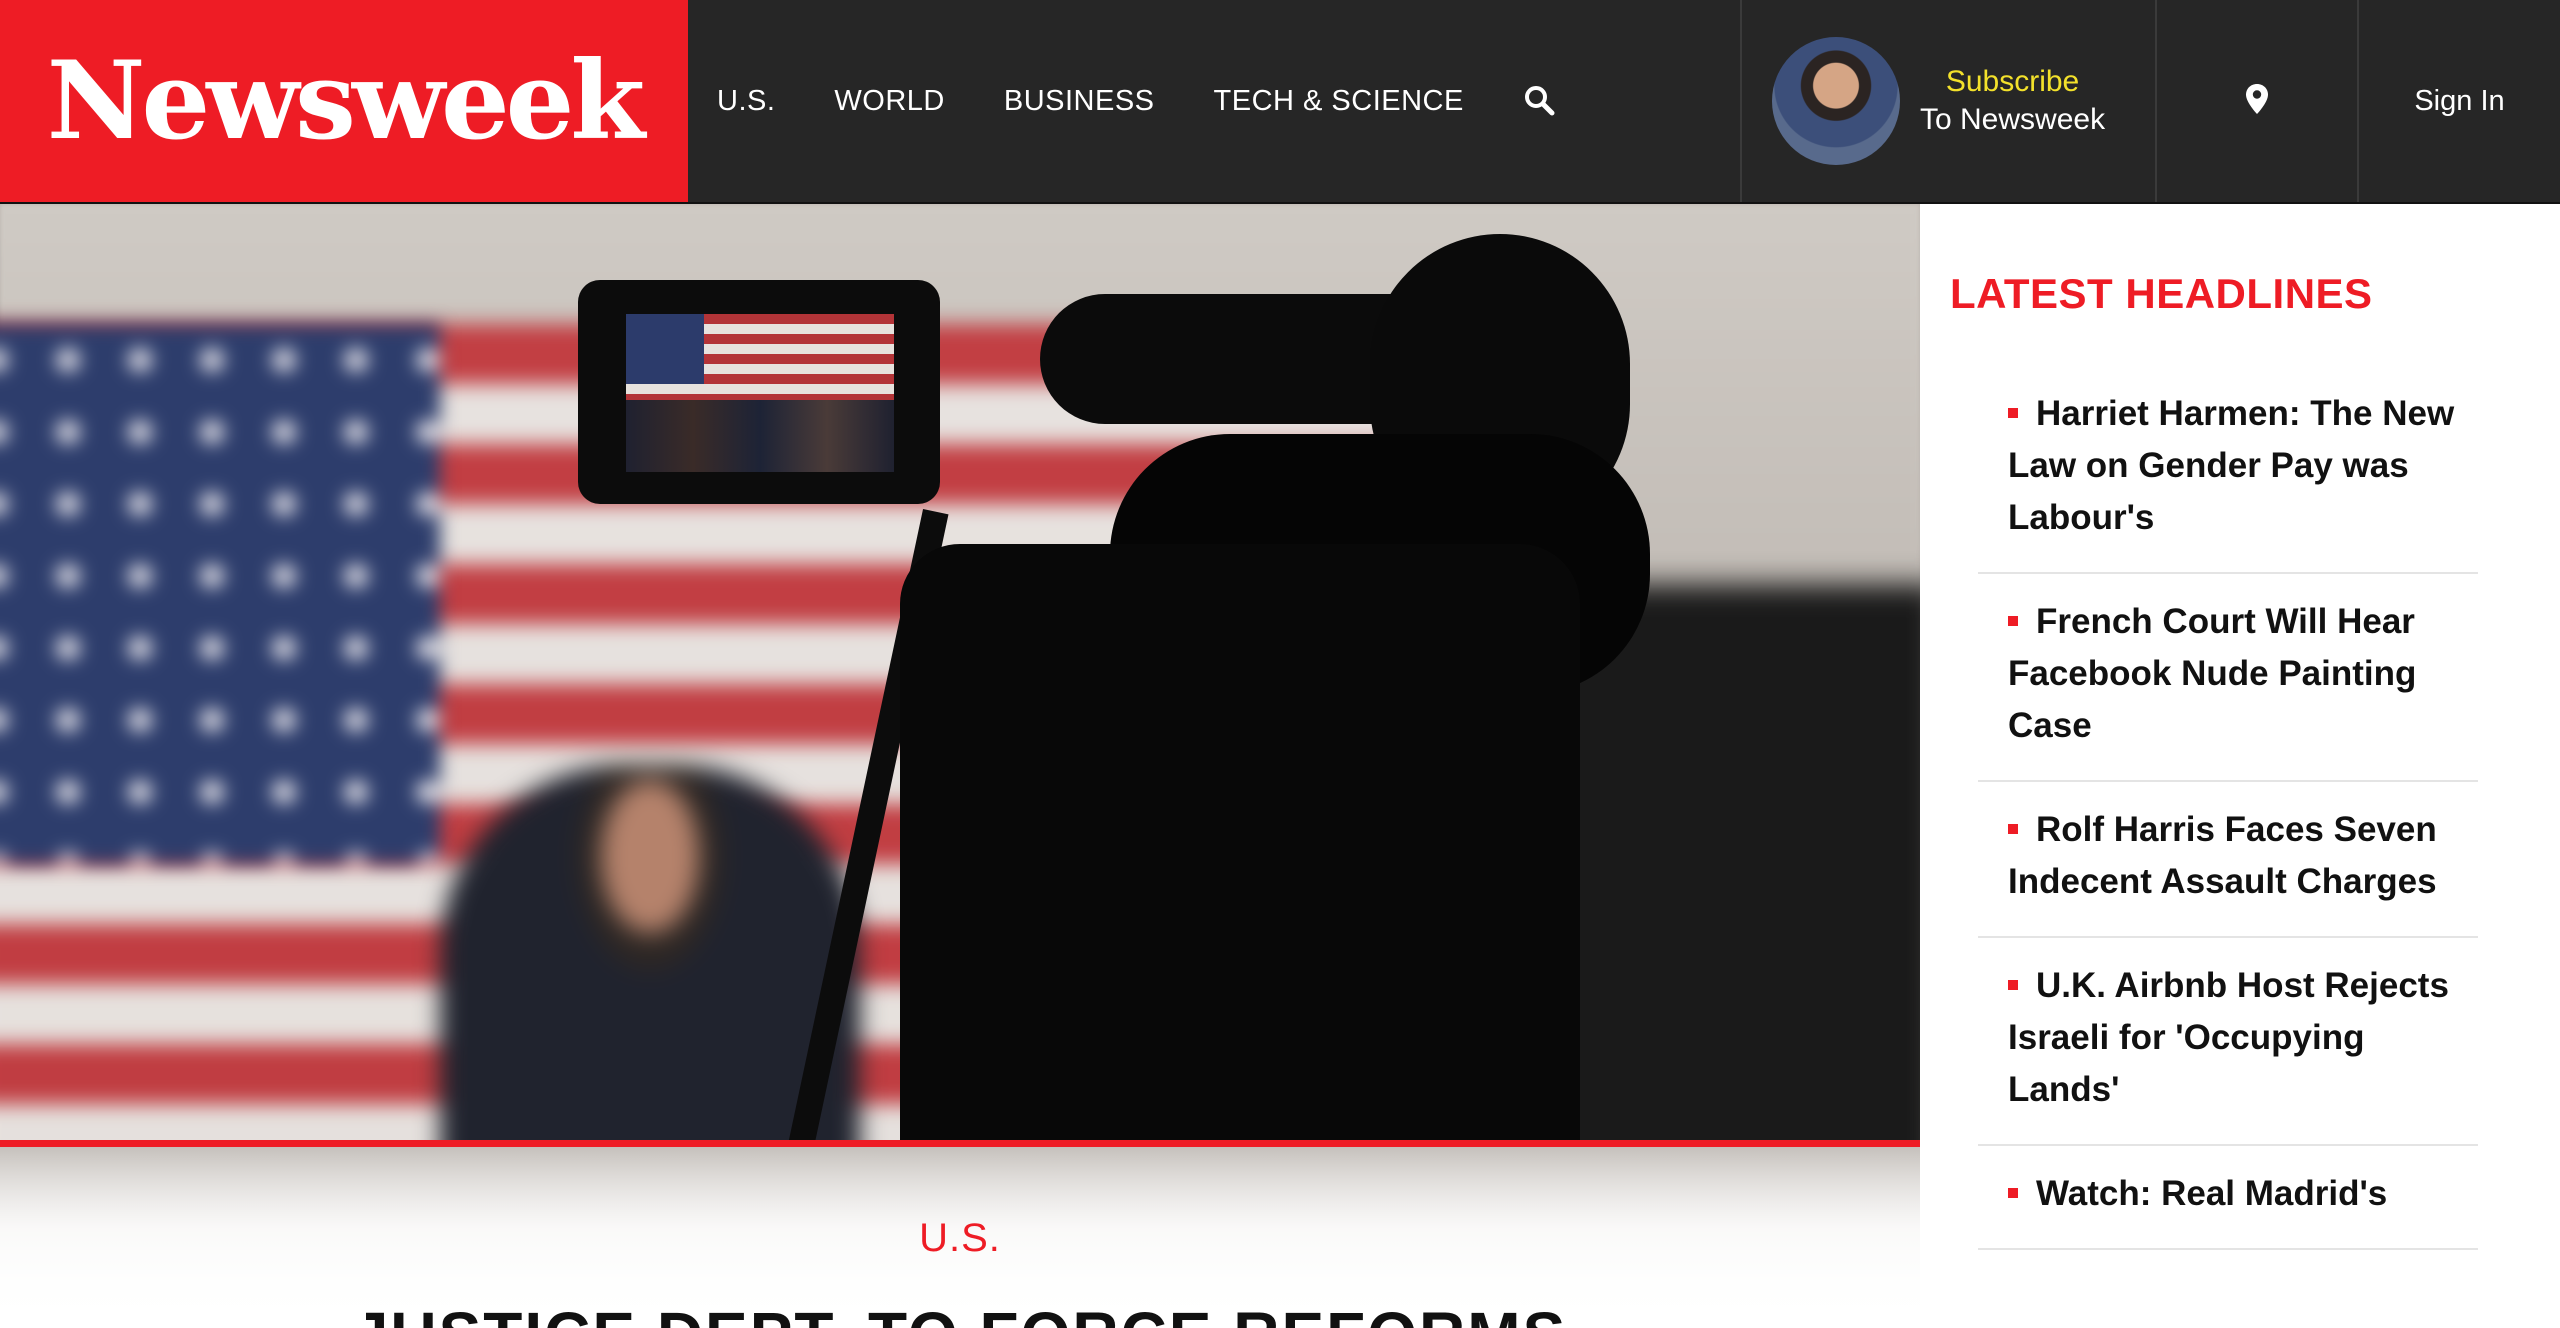  What do you see at coordinates (1339, 101) in the screenshot?
I see `nav-item-tech-science: TECH & SCIENCE` at bounding box center [1339, 101].